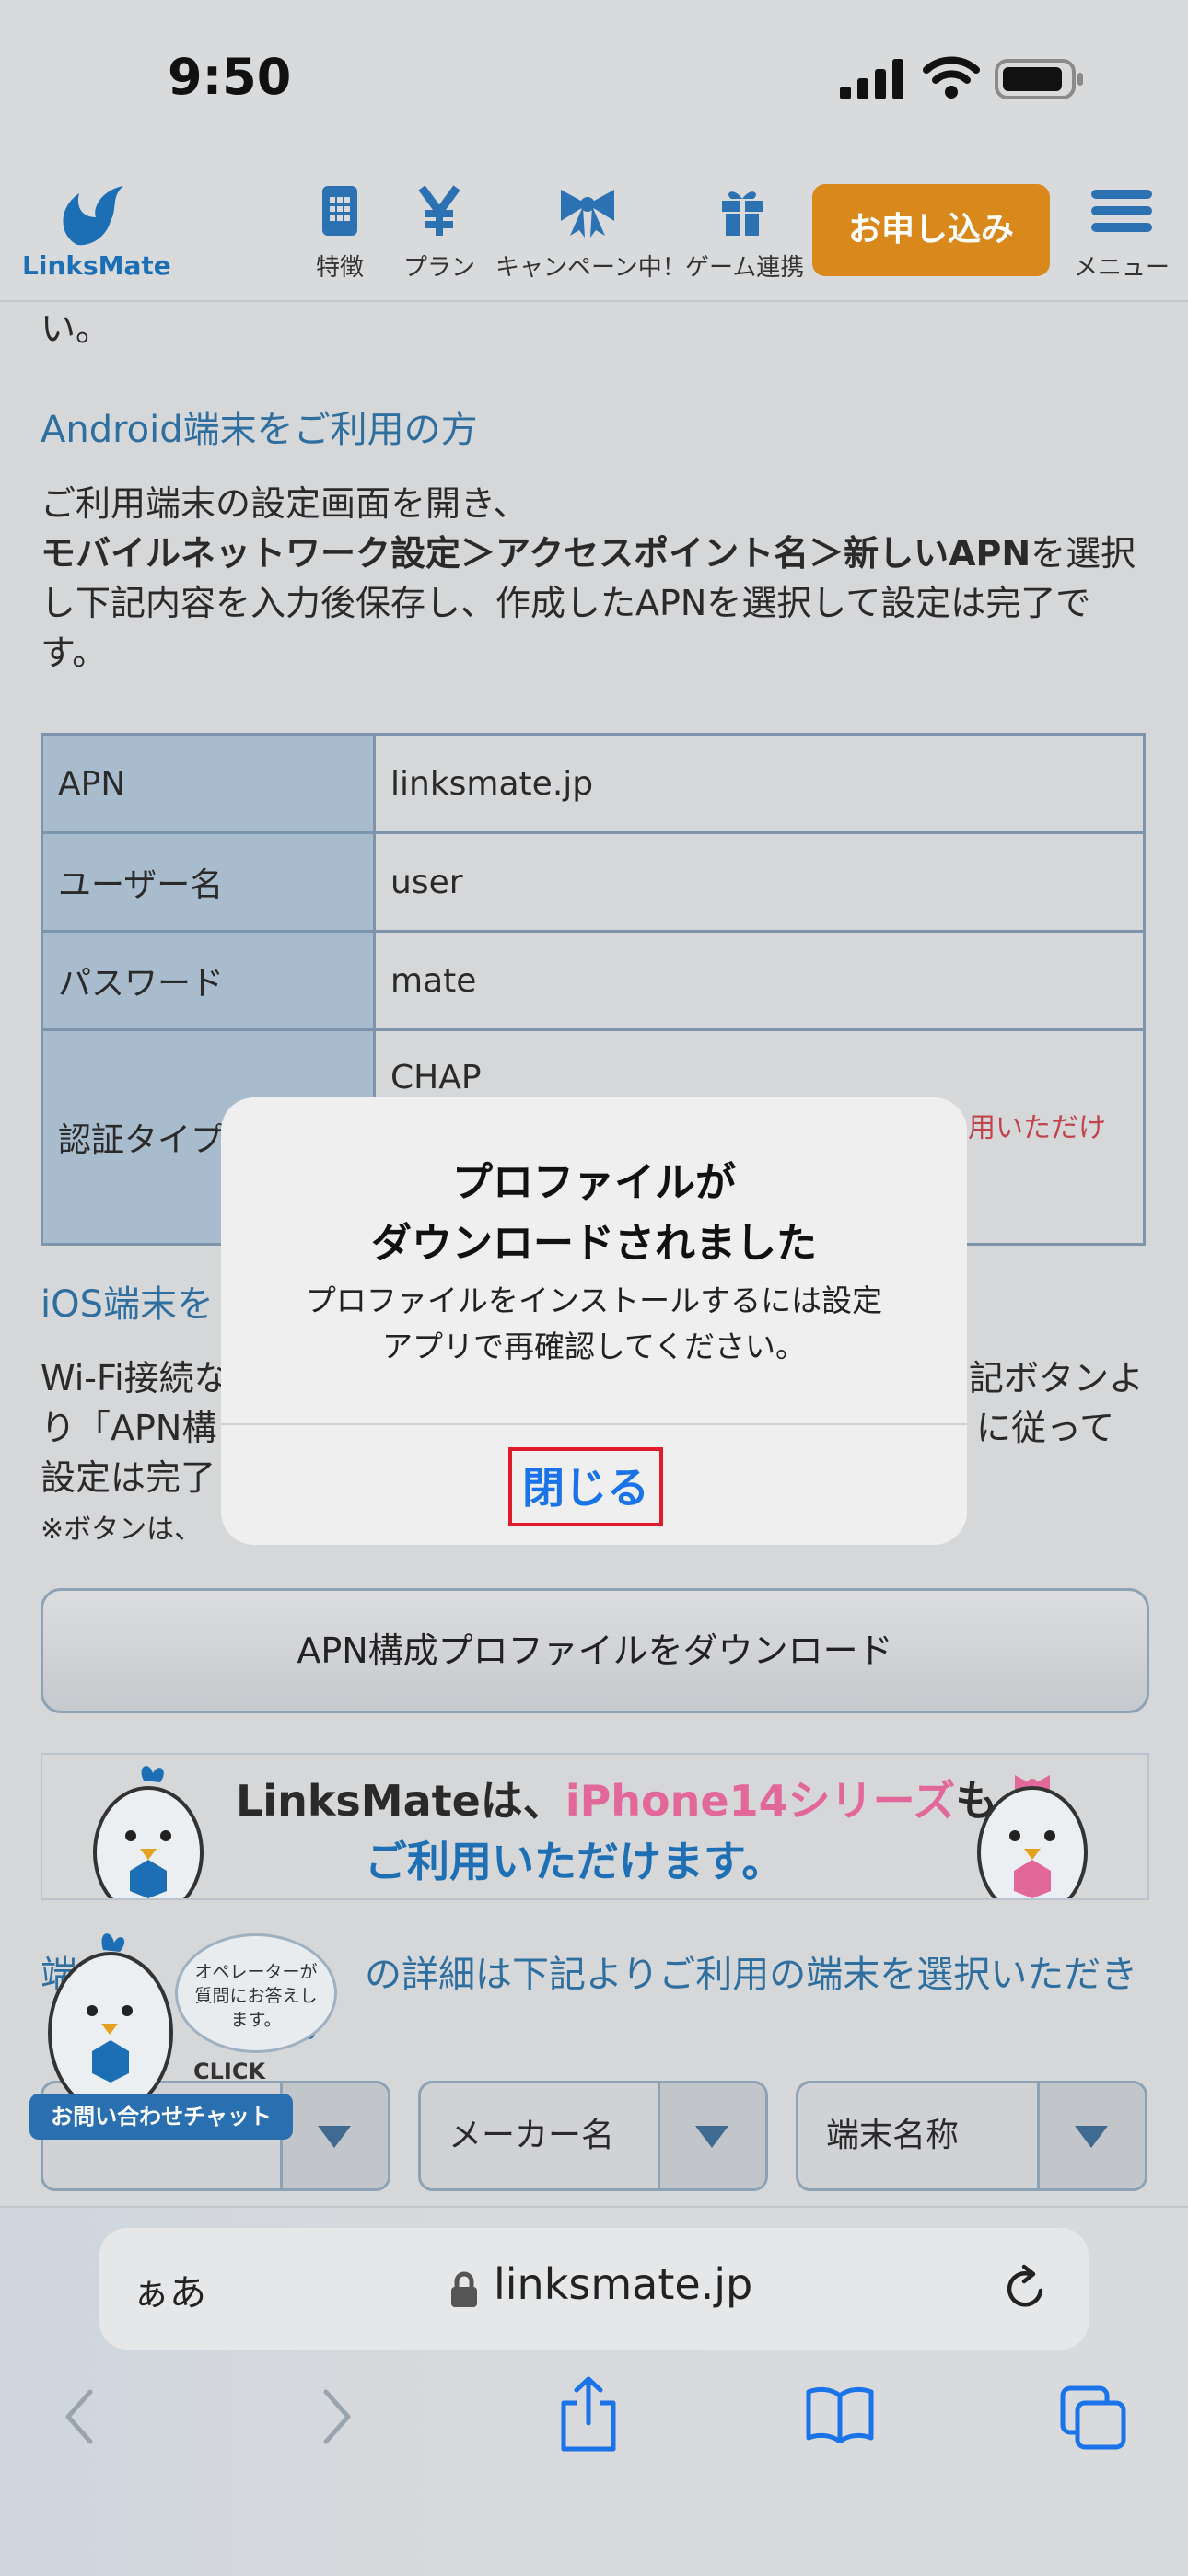 This screenshot has width=1188, height=2576. I want to click on ribbon-icon, so click(587, 214).